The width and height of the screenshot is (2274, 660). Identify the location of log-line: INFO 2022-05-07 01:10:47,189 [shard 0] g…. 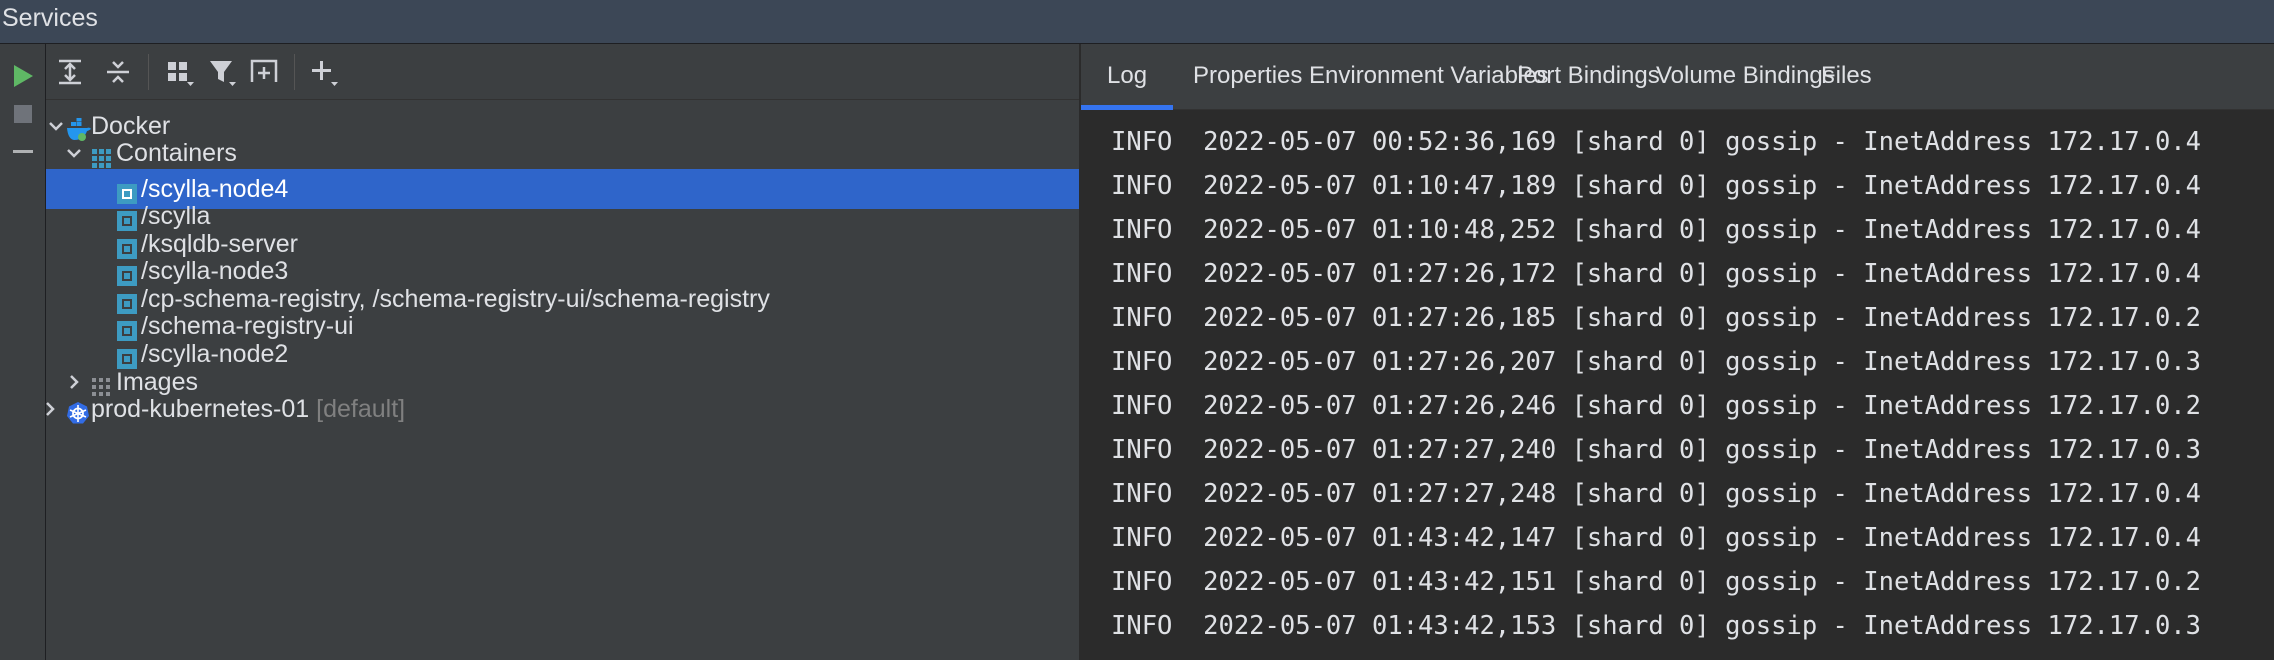
(1656, 186).